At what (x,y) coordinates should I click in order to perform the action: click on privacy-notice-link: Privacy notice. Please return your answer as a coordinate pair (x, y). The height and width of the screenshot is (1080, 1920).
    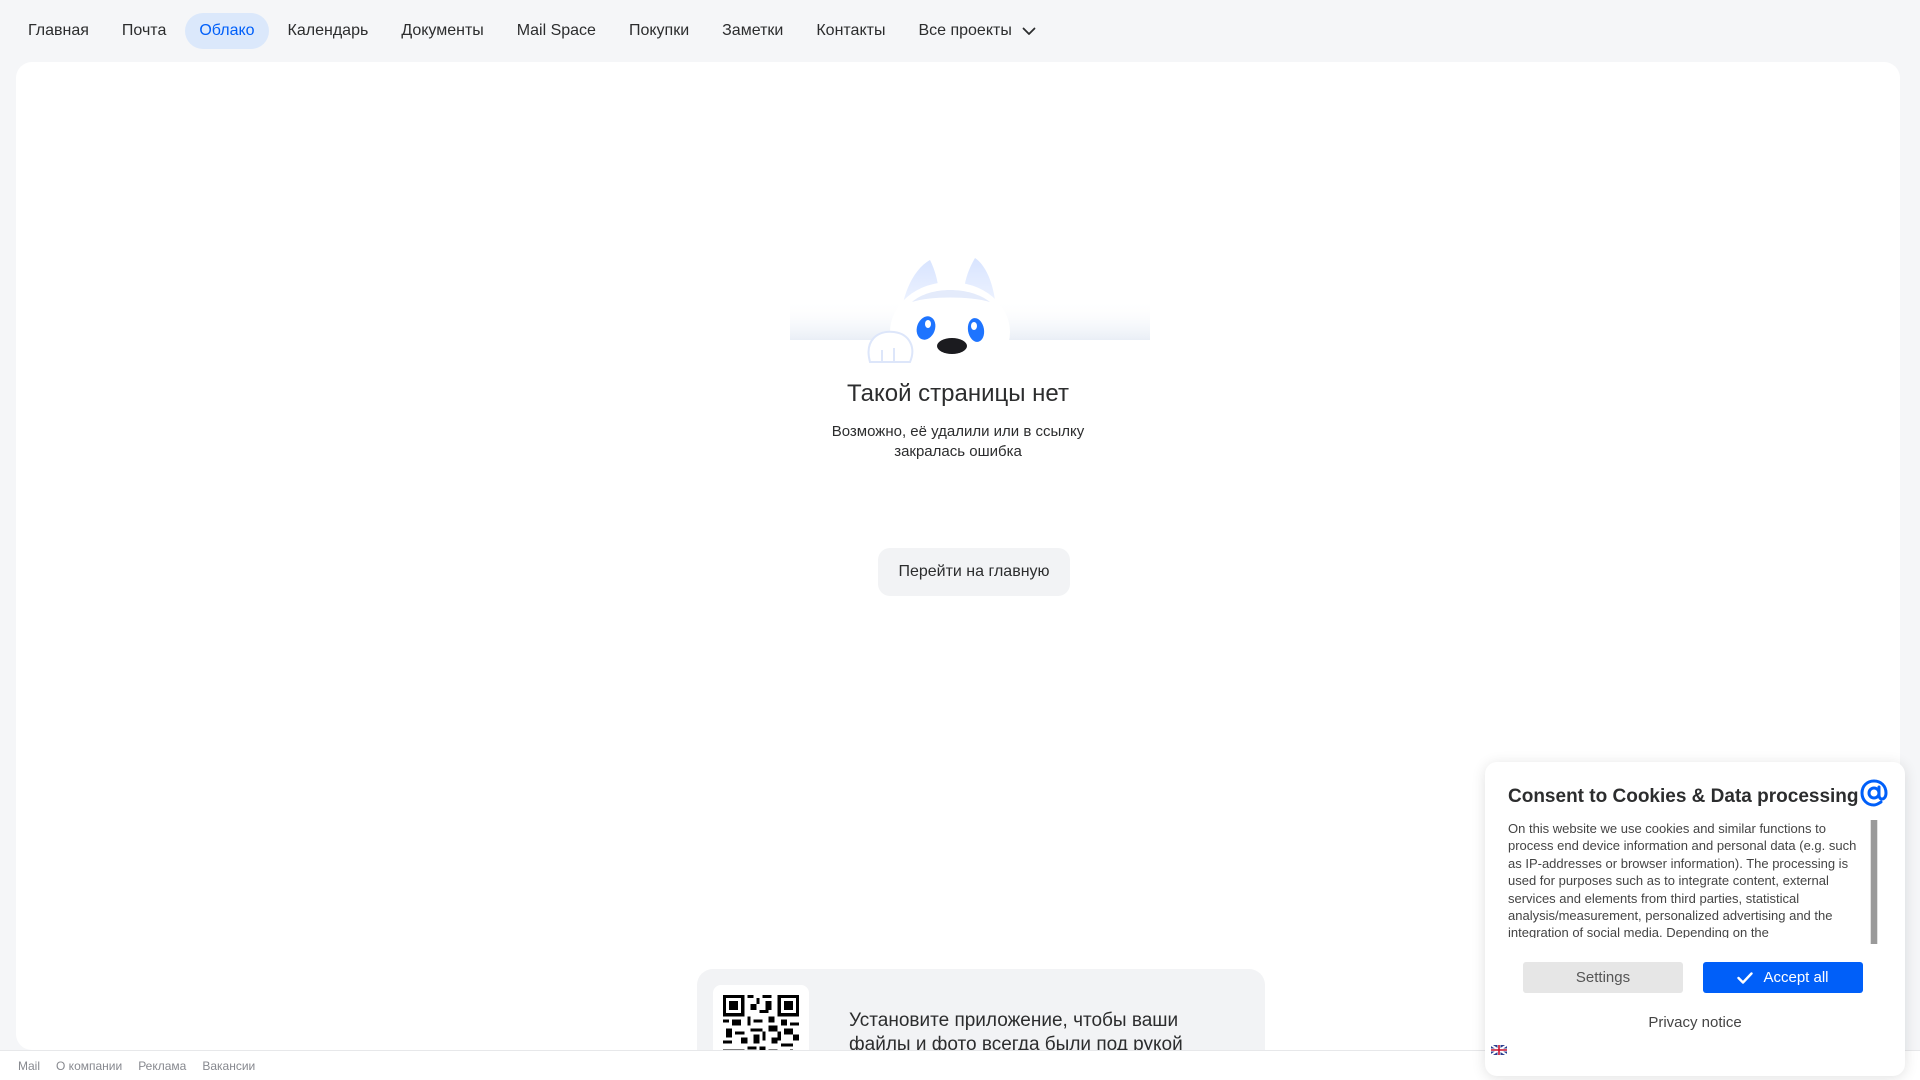
    Looking at the image, I should click on (1695, 1022).